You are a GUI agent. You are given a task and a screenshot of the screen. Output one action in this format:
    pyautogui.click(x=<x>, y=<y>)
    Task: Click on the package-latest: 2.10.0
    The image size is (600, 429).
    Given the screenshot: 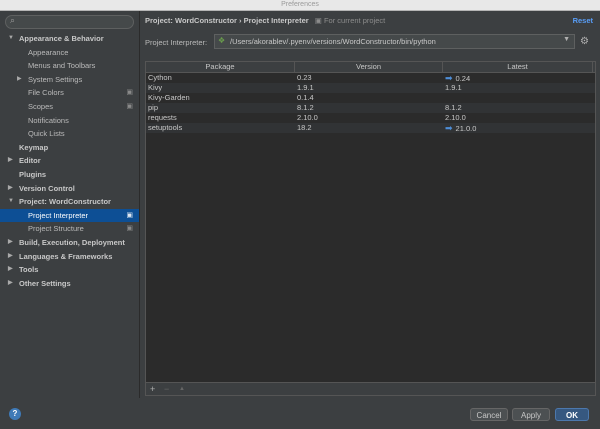 What is the action you would take?
    pyautogui.click(x=518, y=118)
    